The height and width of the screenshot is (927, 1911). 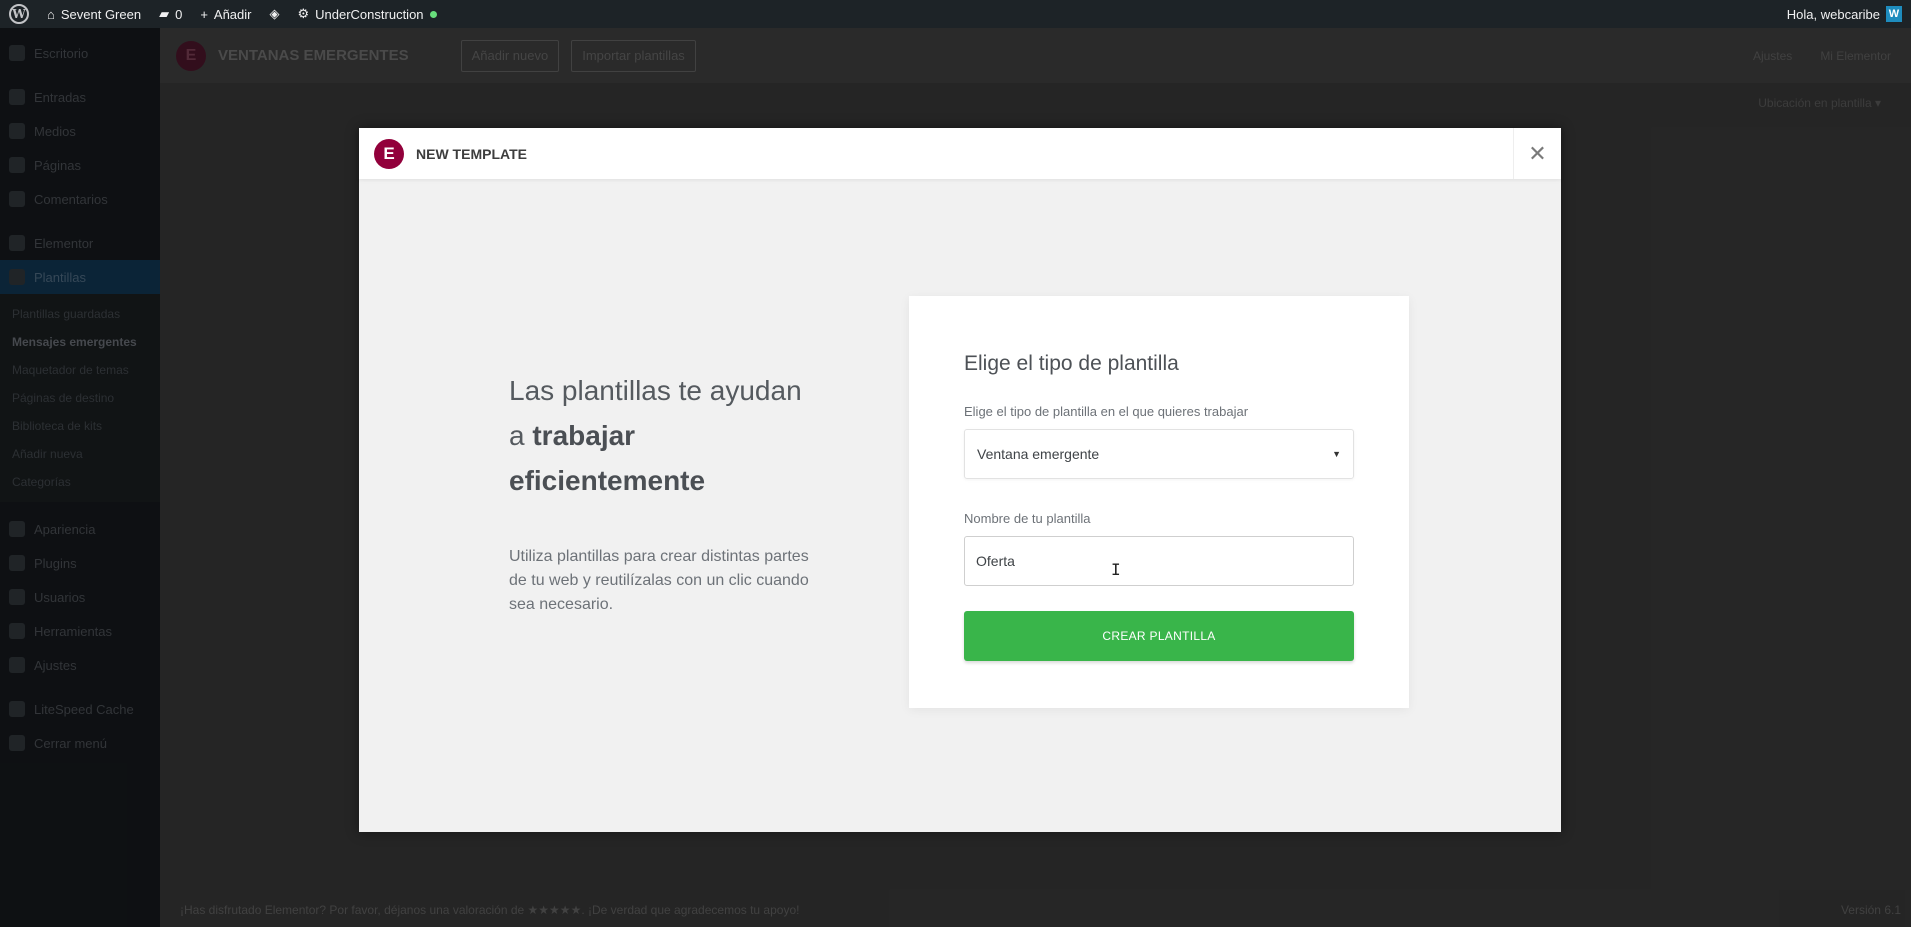 What do you see at coordinates (303, 13) in the screenshot?
I see `gear-icon: ⚙` at bounding box center [303, 13].